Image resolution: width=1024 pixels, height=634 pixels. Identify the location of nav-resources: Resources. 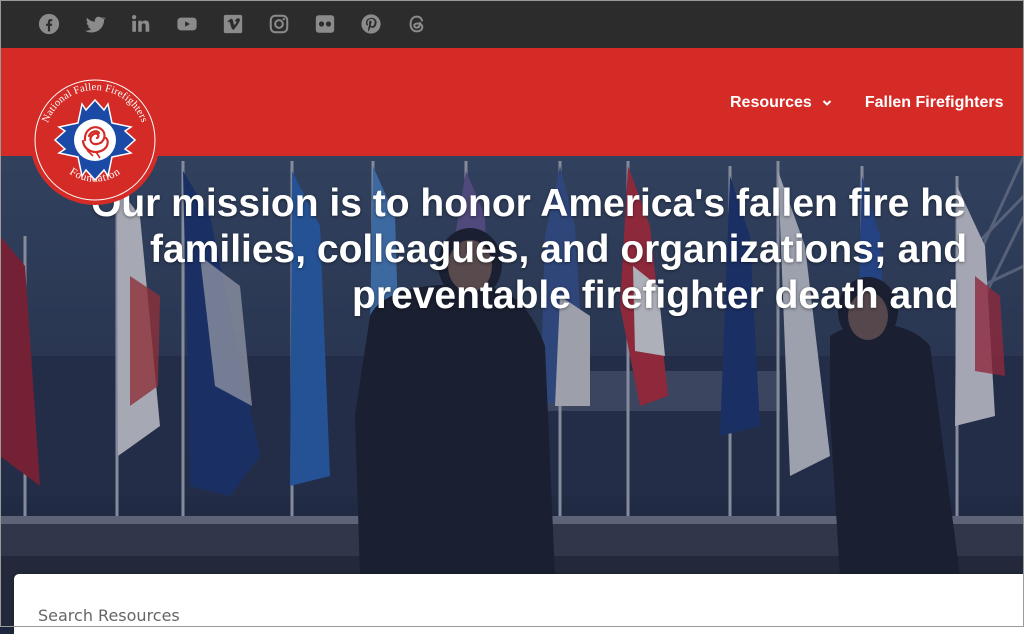
(781, 103).